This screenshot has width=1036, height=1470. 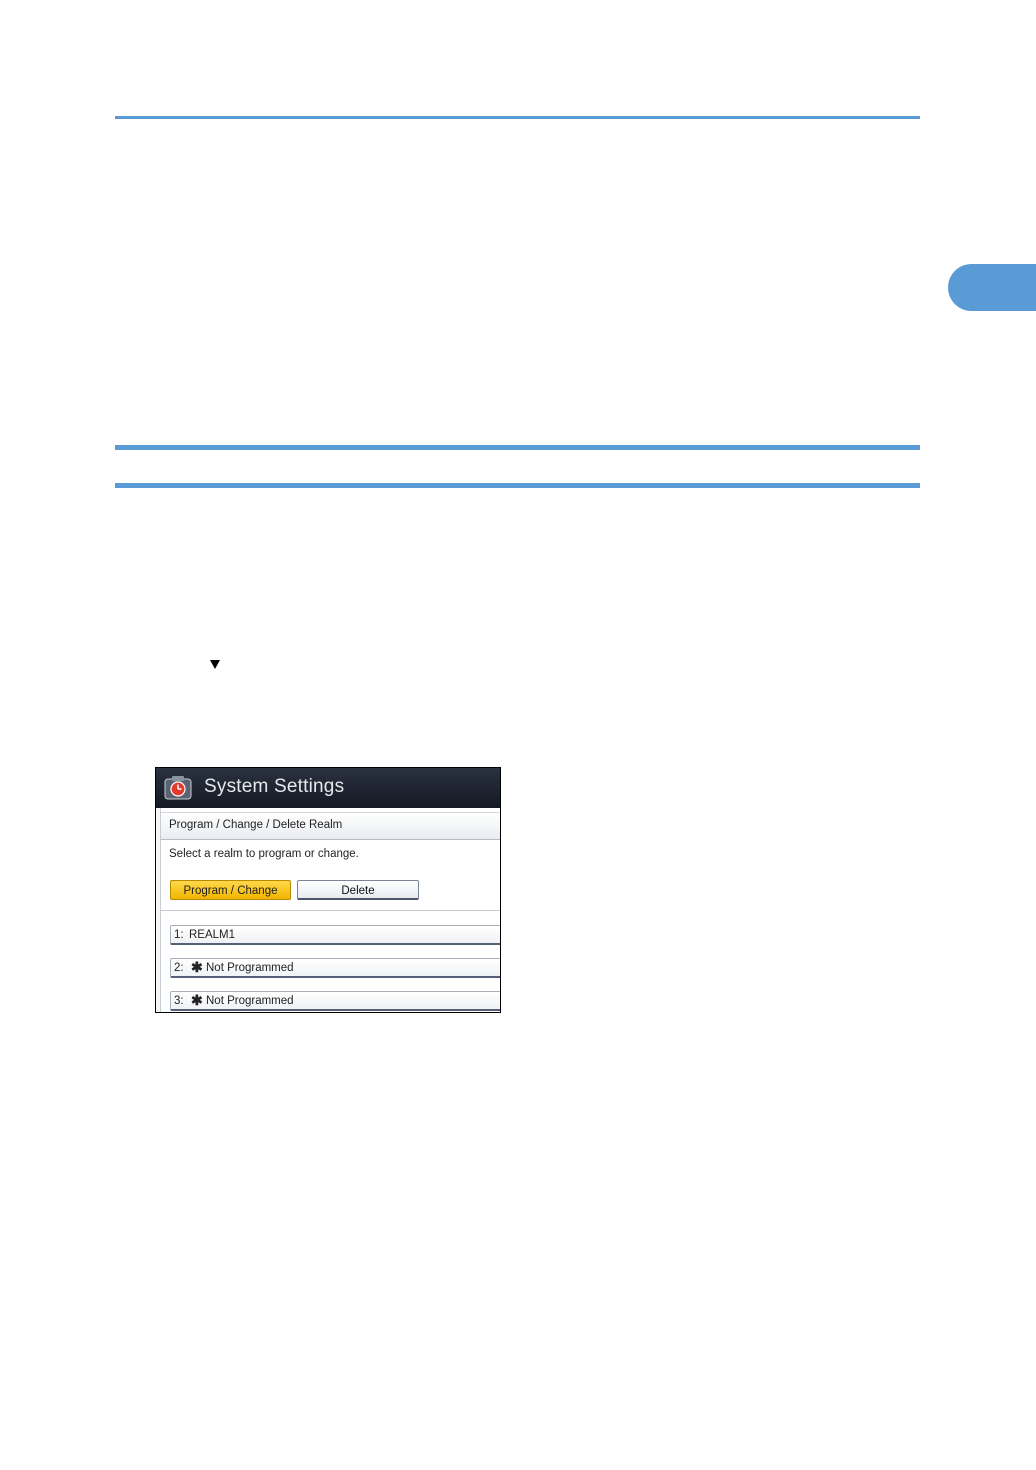 What do you see at coordinates (264, 854) in the screenshot?
I see `instruction-text: Select a realm to program or change.` at bounding box center [264, 854].